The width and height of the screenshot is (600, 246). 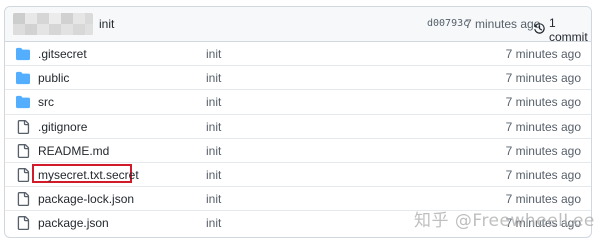 I want to click on history-label: 1 commit, so click(x=568, y=30).